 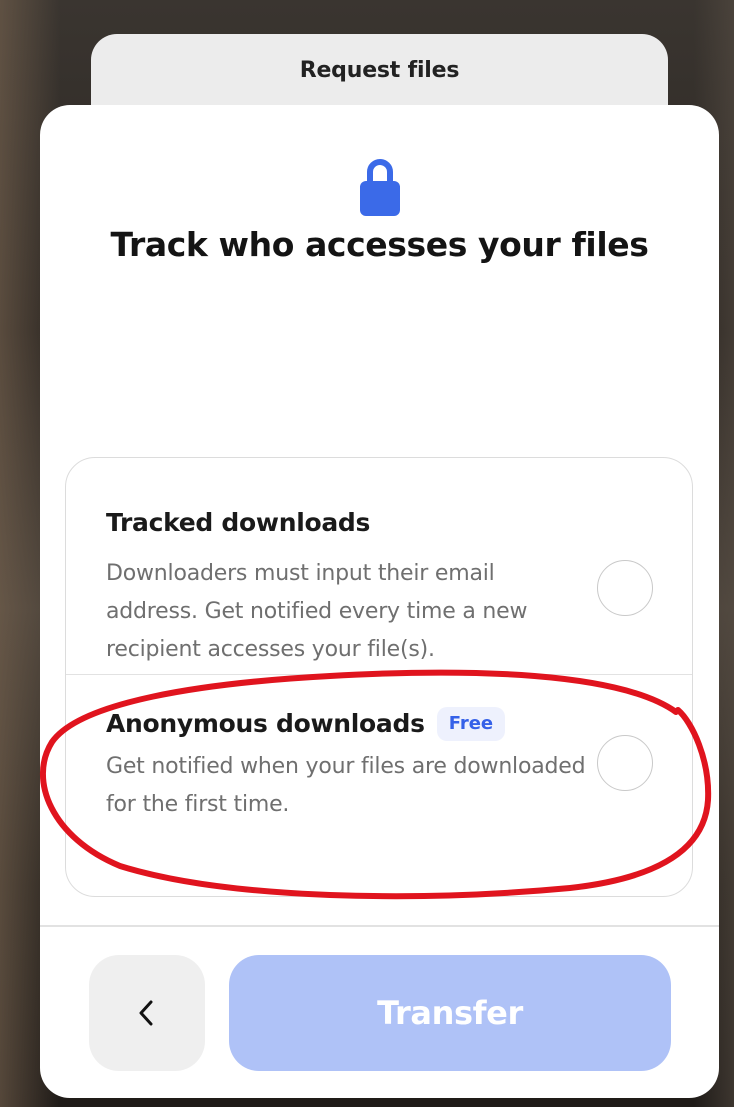 What do you see at coordinates (238, 522) in the screenshot?
I see `option-title: Tracked downloads` at bounding box center [238, 522].